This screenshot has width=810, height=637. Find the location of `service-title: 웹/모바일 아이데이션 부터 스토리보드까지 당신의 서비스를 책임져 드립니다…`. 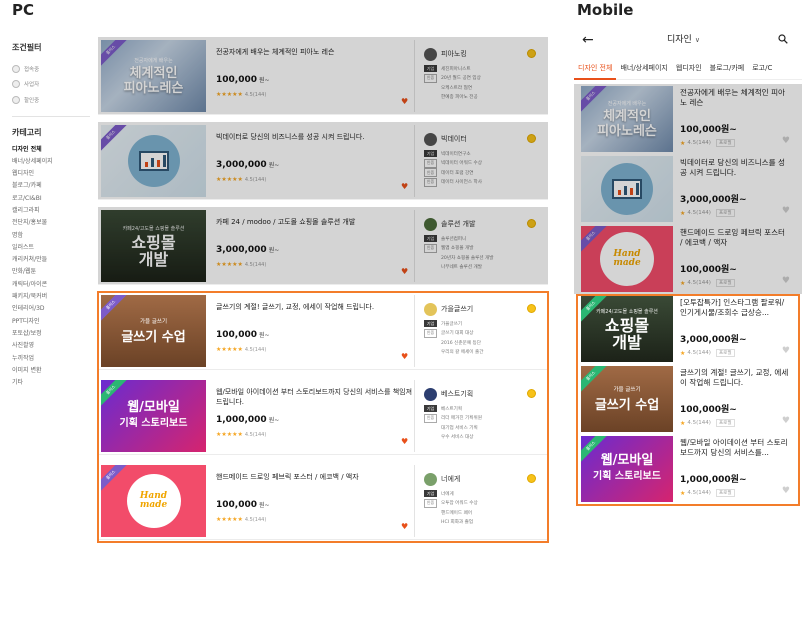

service-title: 웹/모바일 아이데이션 부터 스토리보드까지 당신의 서비스를 책임져 드립니다… is located at coordinates (316, 397).